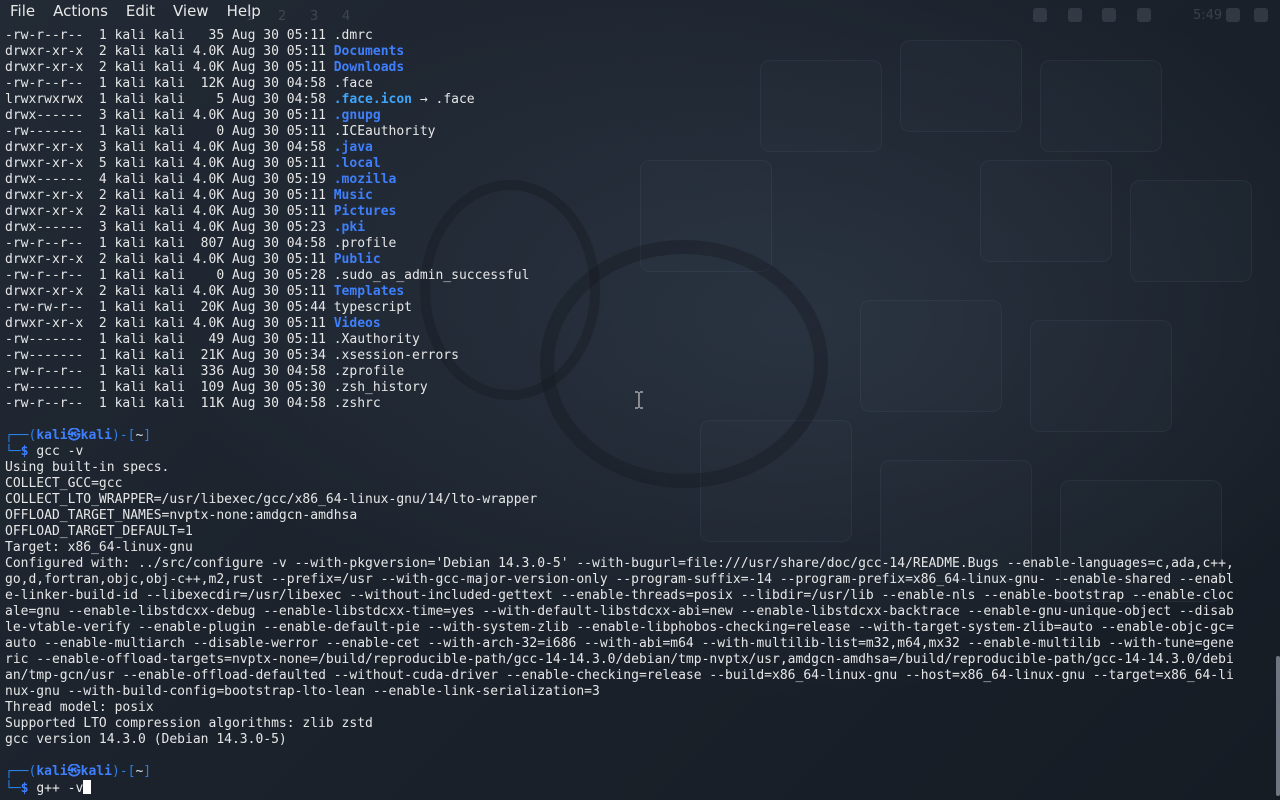  Describe the element at coordinates (169, 387) in the screenshot. I see `listing-meta: -rw------- 1 kali kali 109 Aug 30 05:30` at that location.